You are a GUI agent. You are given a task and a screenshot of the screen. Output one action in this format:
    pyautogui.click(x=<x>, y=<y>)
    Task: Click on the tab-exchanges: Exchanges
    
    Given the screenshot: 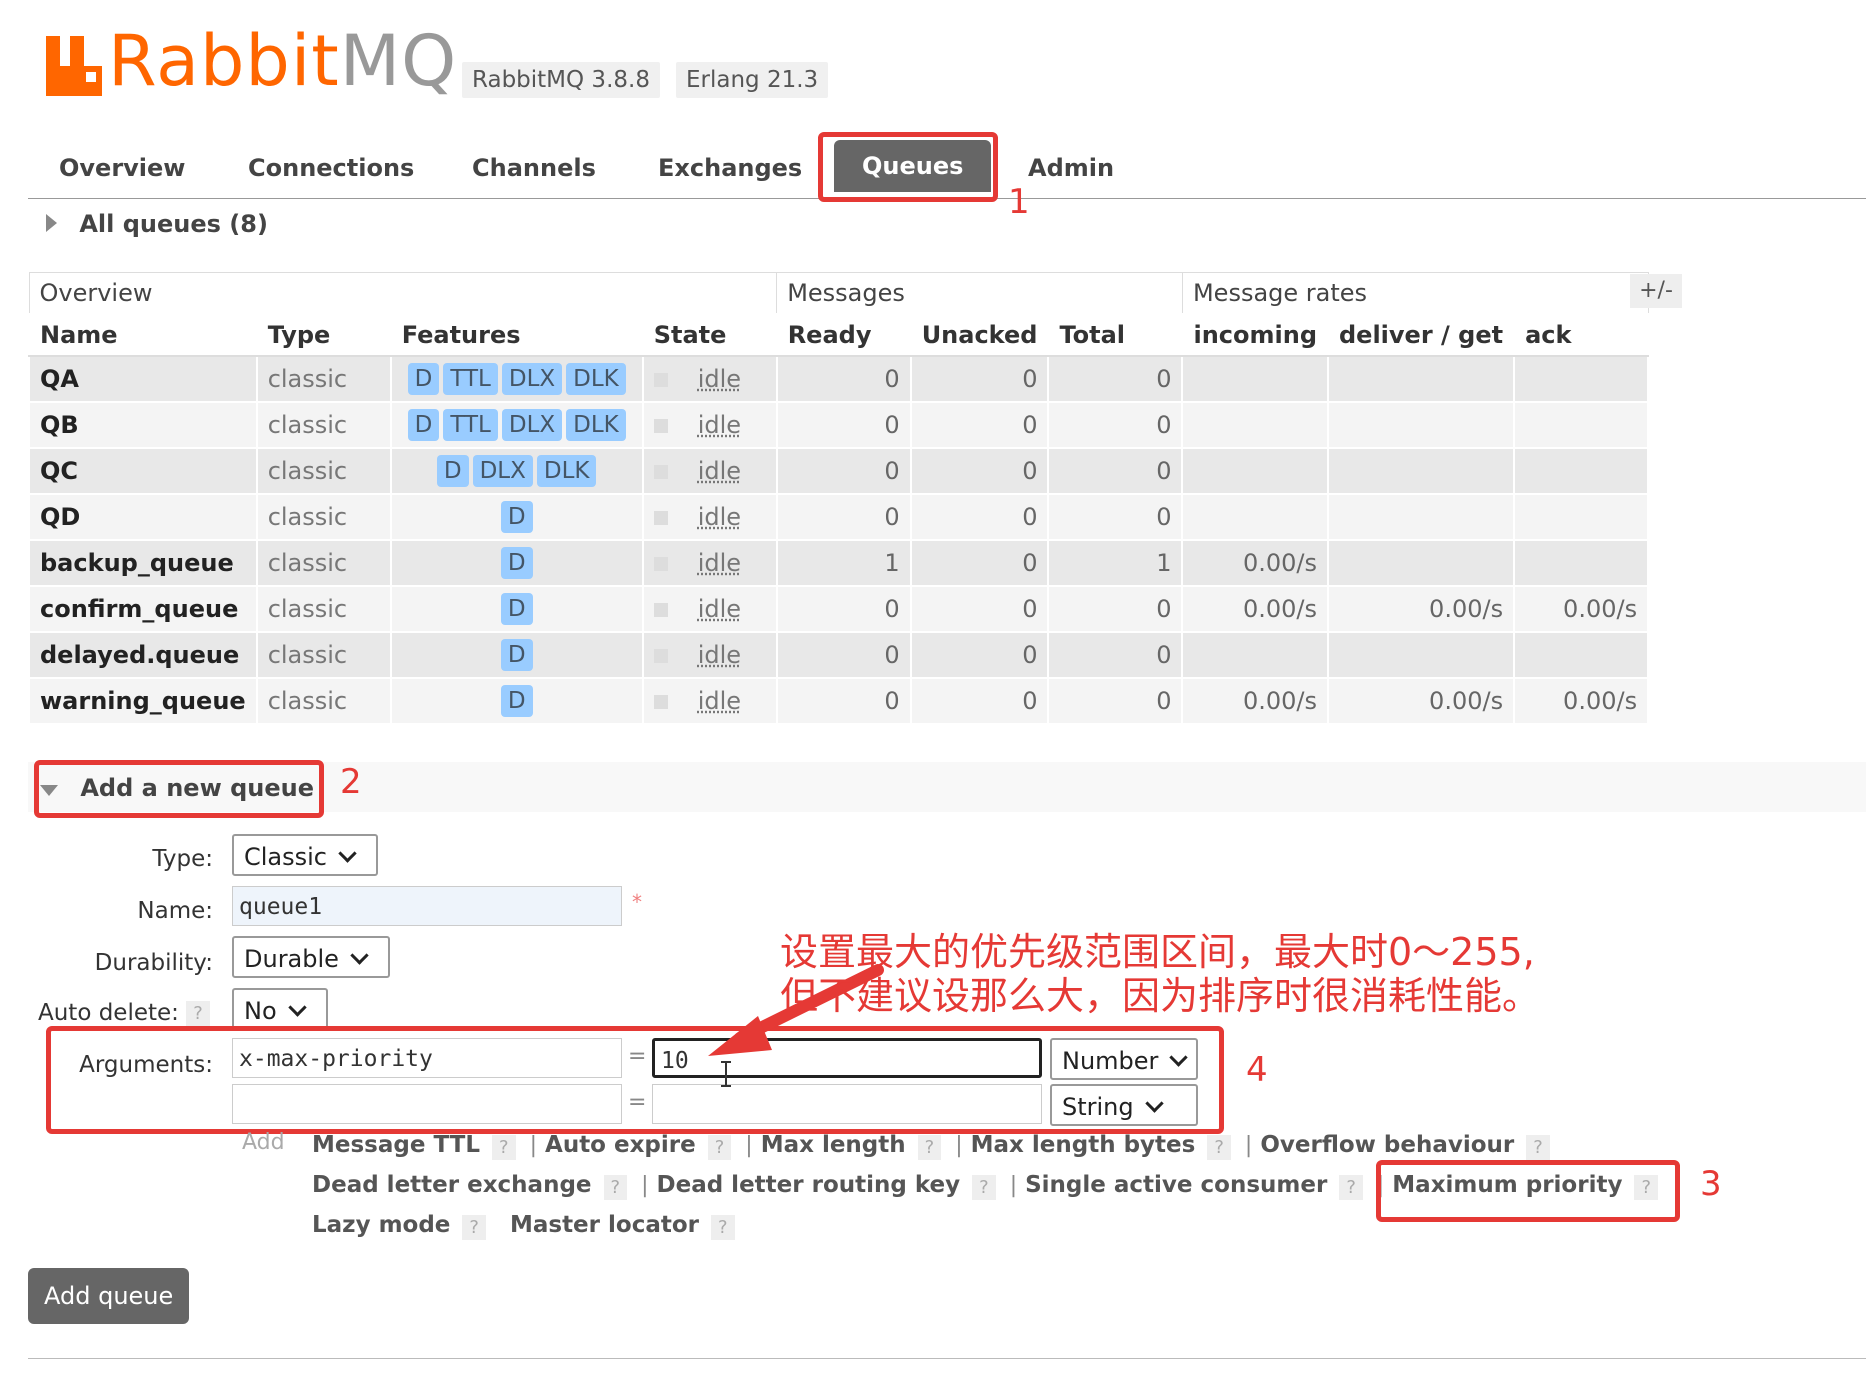 What is the action you would take?
    pyautogui.click(x=730, y=168)
    